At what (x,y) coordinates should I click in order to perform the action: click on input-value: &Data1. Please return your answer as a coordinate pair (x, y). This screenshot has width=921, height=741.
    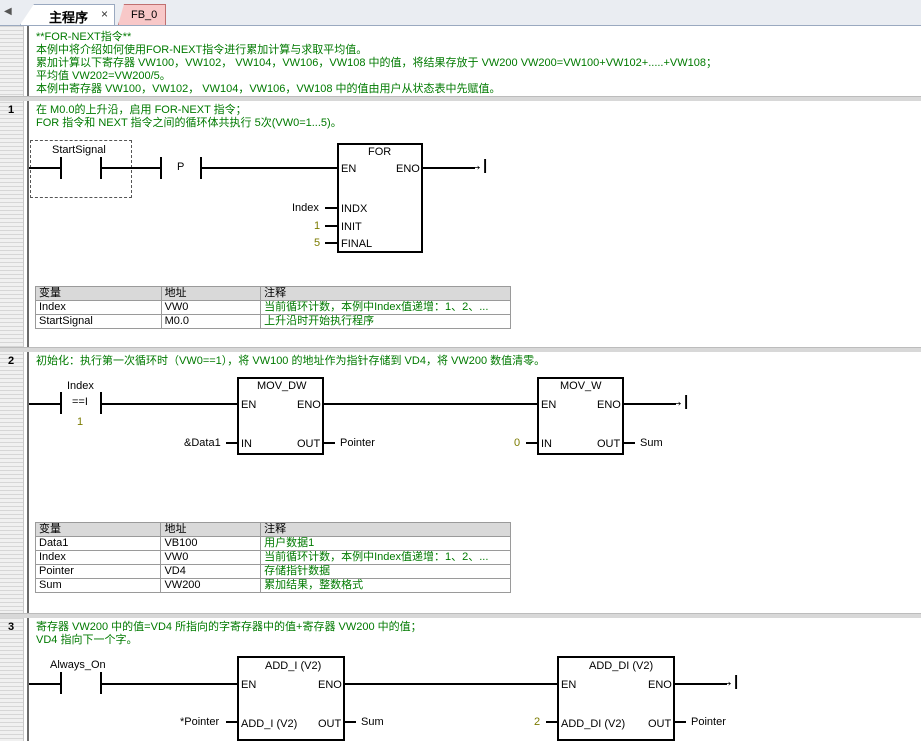
    Looking at the image, I should click on (202, 443).